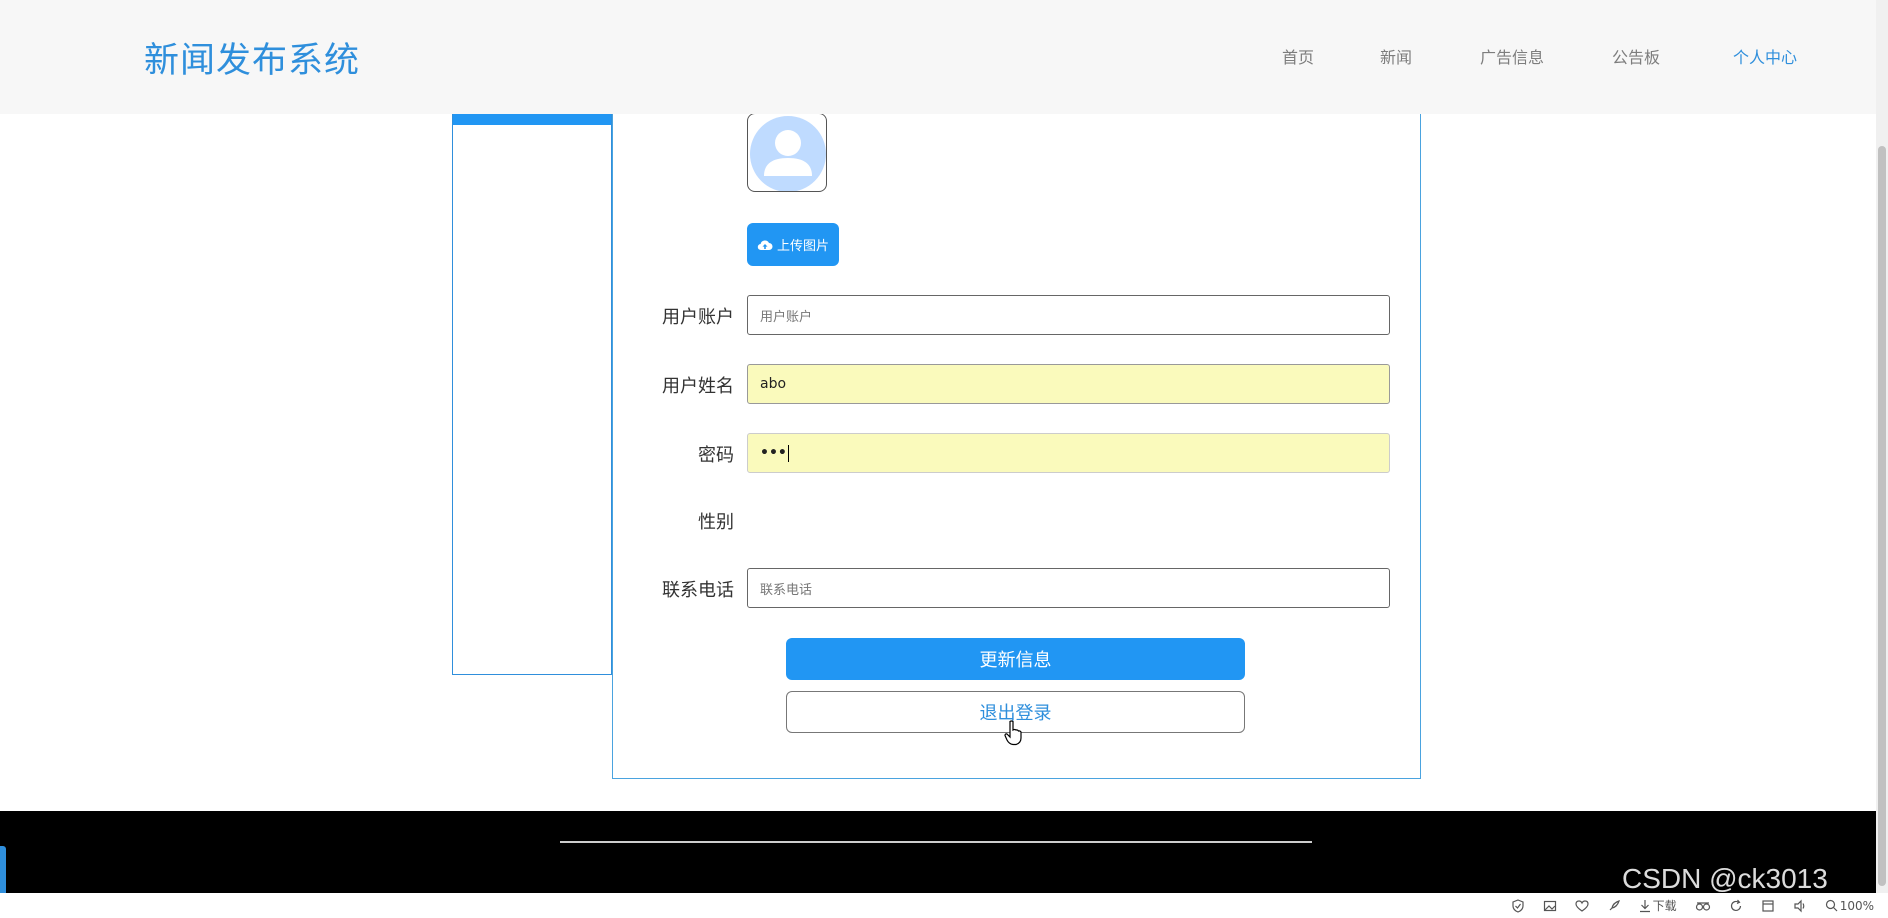 The image size is (1888, 918). I want to click on download-icon, so click(1644, 905).